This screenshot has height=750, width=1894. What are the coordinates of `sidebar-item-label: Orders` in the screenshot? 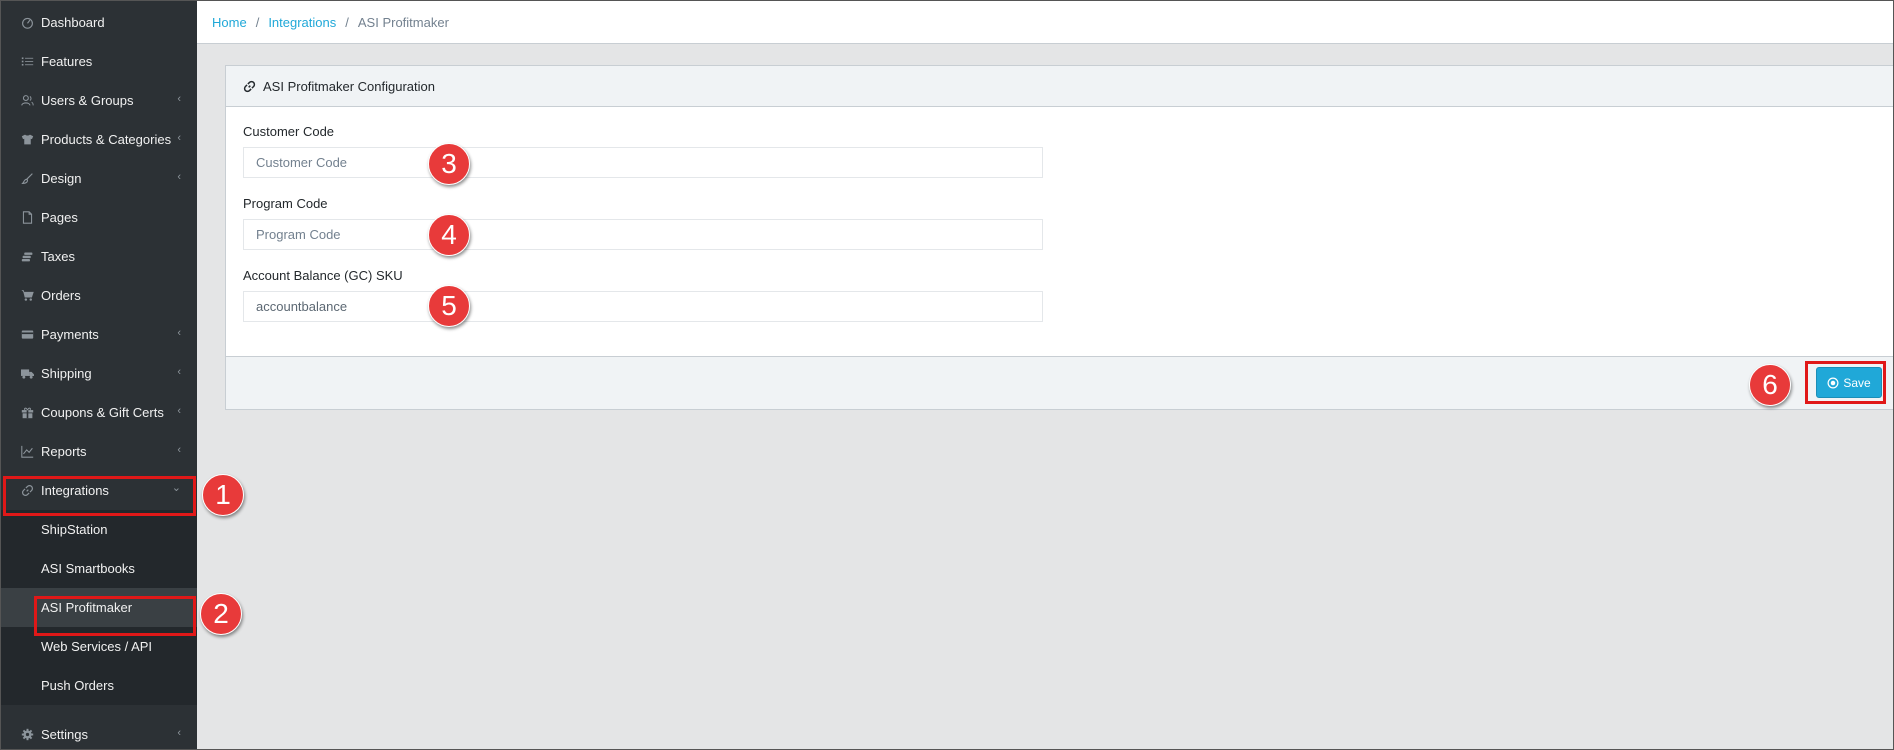 It's located at (61, 295).